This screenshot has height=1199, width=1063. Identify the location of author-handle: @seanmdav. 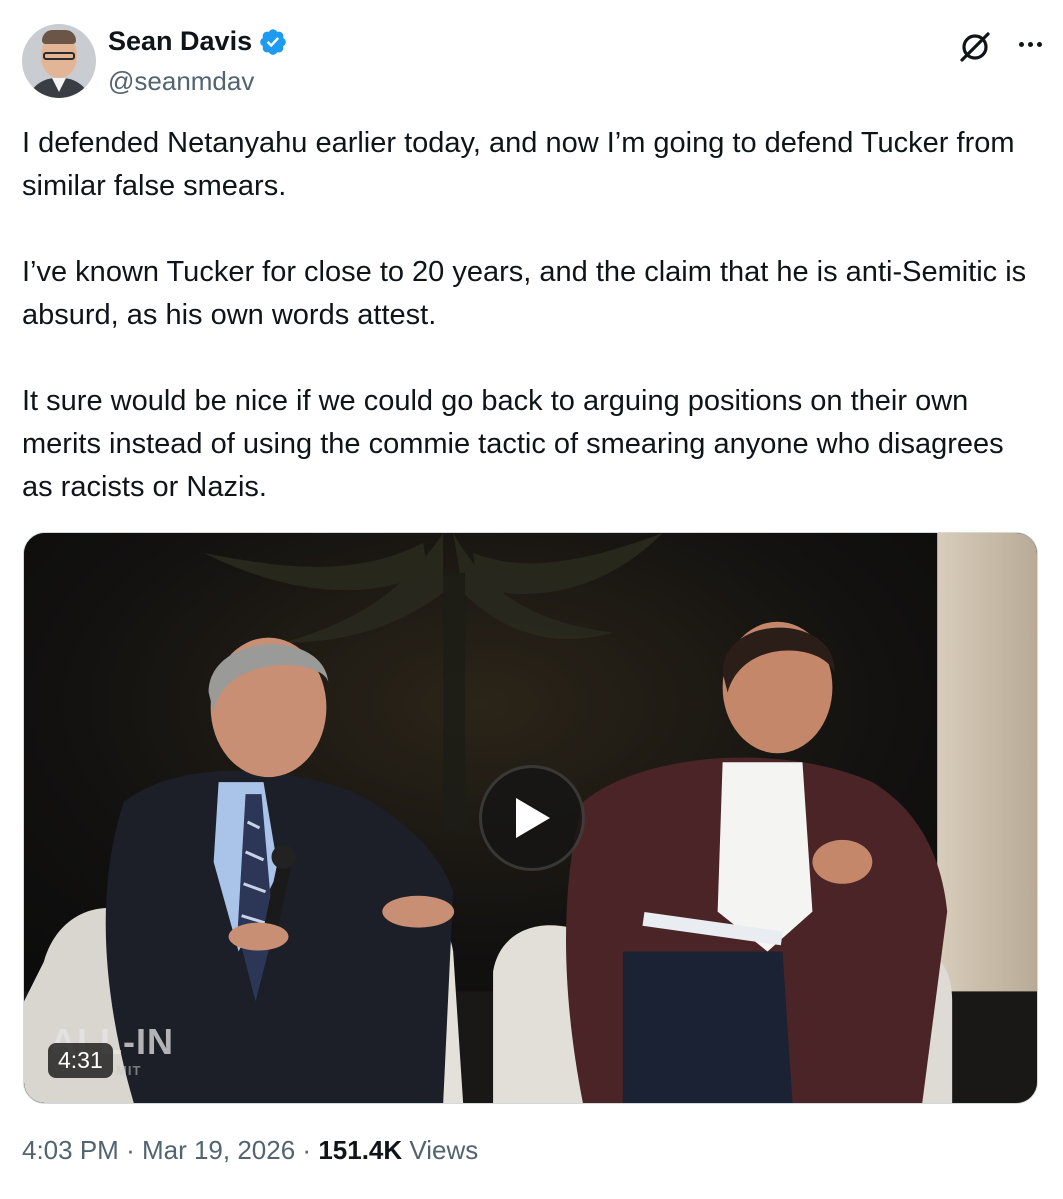
(181, 81).